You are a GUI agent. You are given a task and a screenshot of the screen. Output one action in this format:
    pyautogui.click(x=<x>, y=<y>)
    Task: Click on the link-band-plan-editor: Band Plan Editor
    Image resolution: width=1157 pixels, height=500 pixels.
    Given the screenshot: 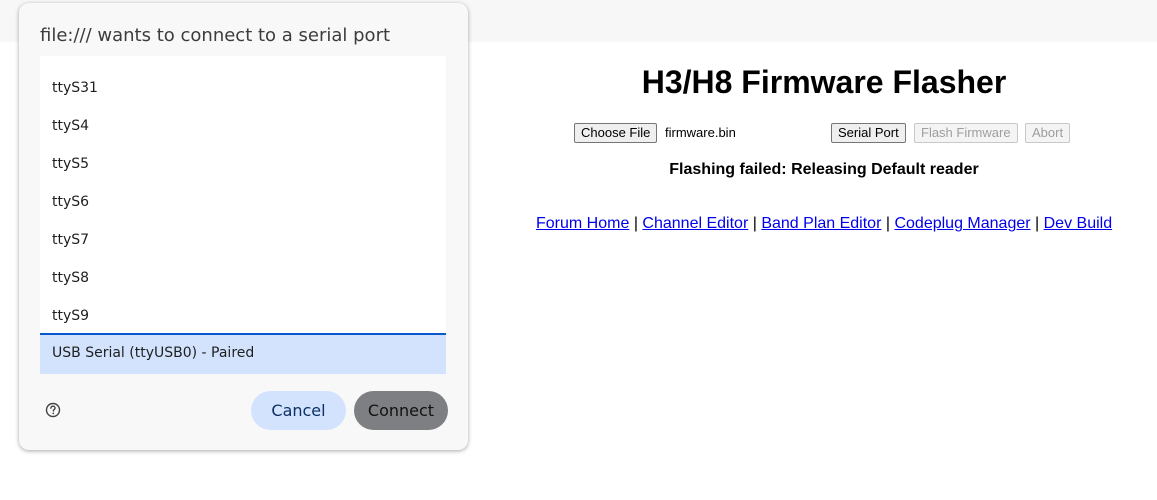 What is the action you would take?
    pyautogui.click(x=821, y=223)
    